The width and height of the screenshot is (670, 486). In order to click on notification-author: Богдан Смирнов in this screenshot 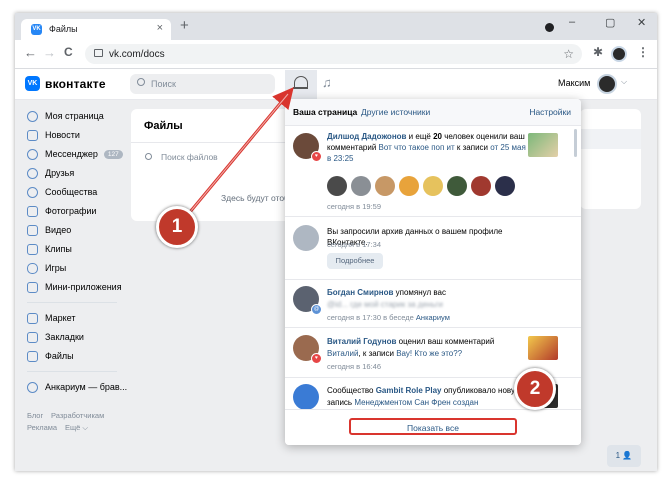, I will do `click(360, 292)`.